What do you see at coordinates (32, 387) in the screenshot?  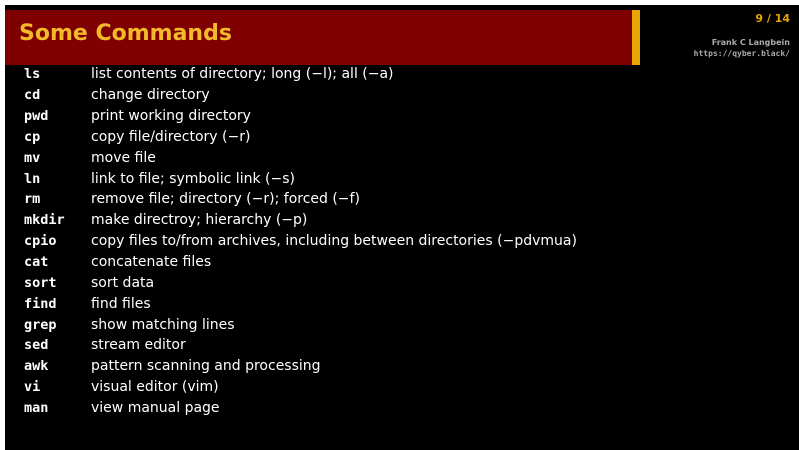 I see `command-name: vi` at bounding box center [32, 387].